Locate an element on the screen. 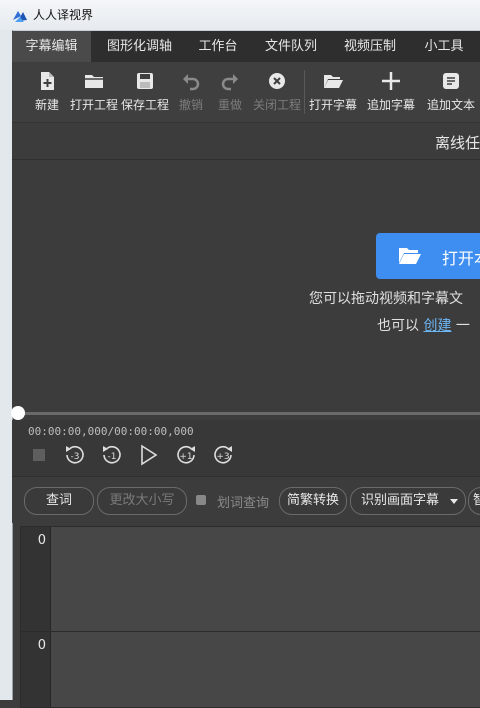 The width and height of the screenshot is (480, 708). redo-label: 重做 is located at coordinates (229, 105).